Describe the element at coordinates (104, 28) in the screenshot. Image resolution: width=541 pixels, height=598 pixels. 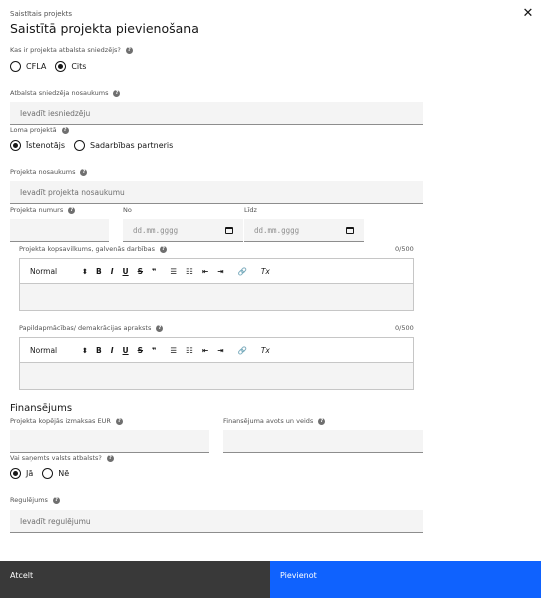
I see `modal-title: Saistītā projekta pievienošana` at that location.